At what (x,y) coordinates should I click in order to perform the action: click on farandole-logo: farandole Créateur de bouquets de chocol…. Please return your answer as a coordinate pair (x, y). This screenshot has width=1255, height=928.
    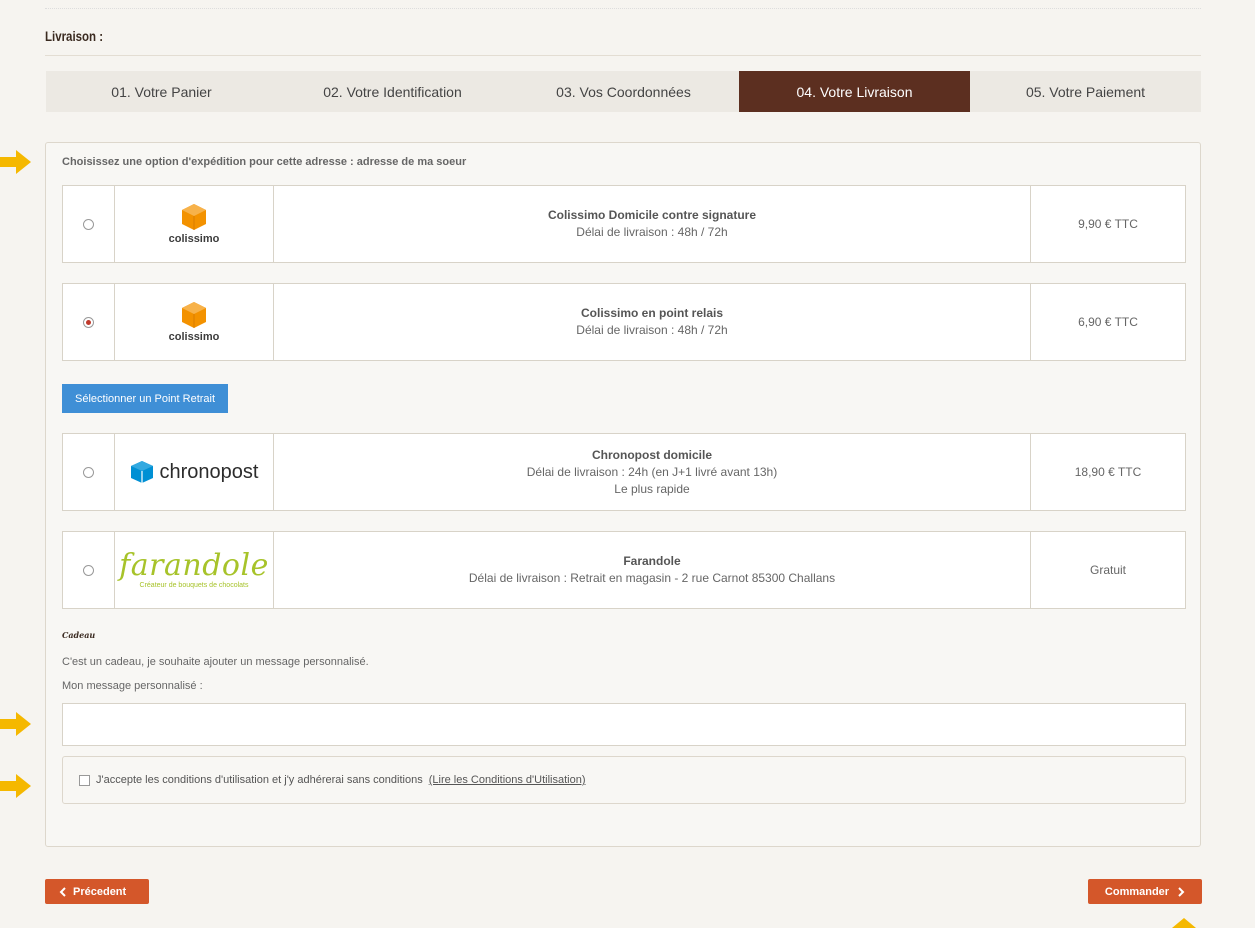
    Looking at the image, I should click on (194, 570).